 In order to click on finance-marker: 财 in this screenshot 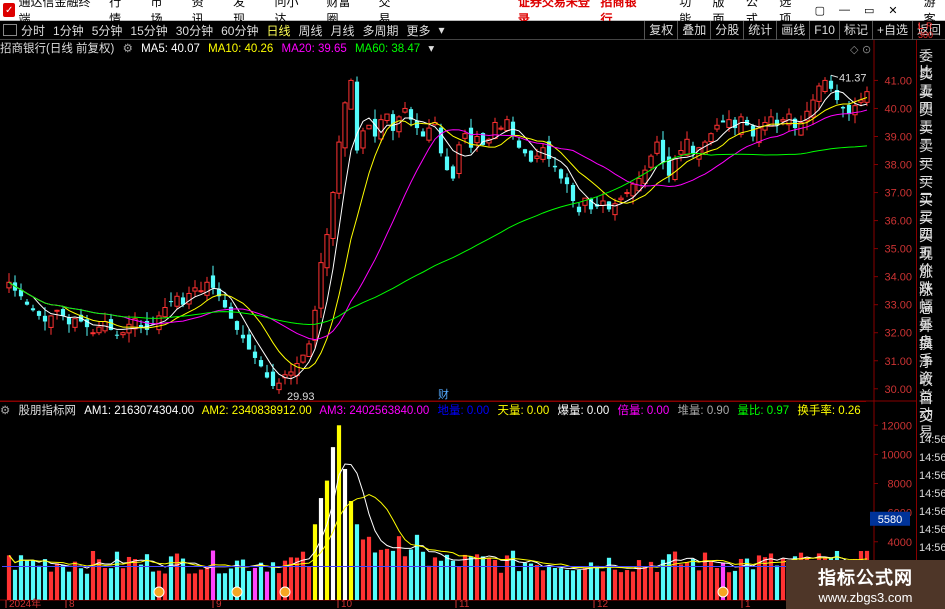, I will do `click(443, 394)`.